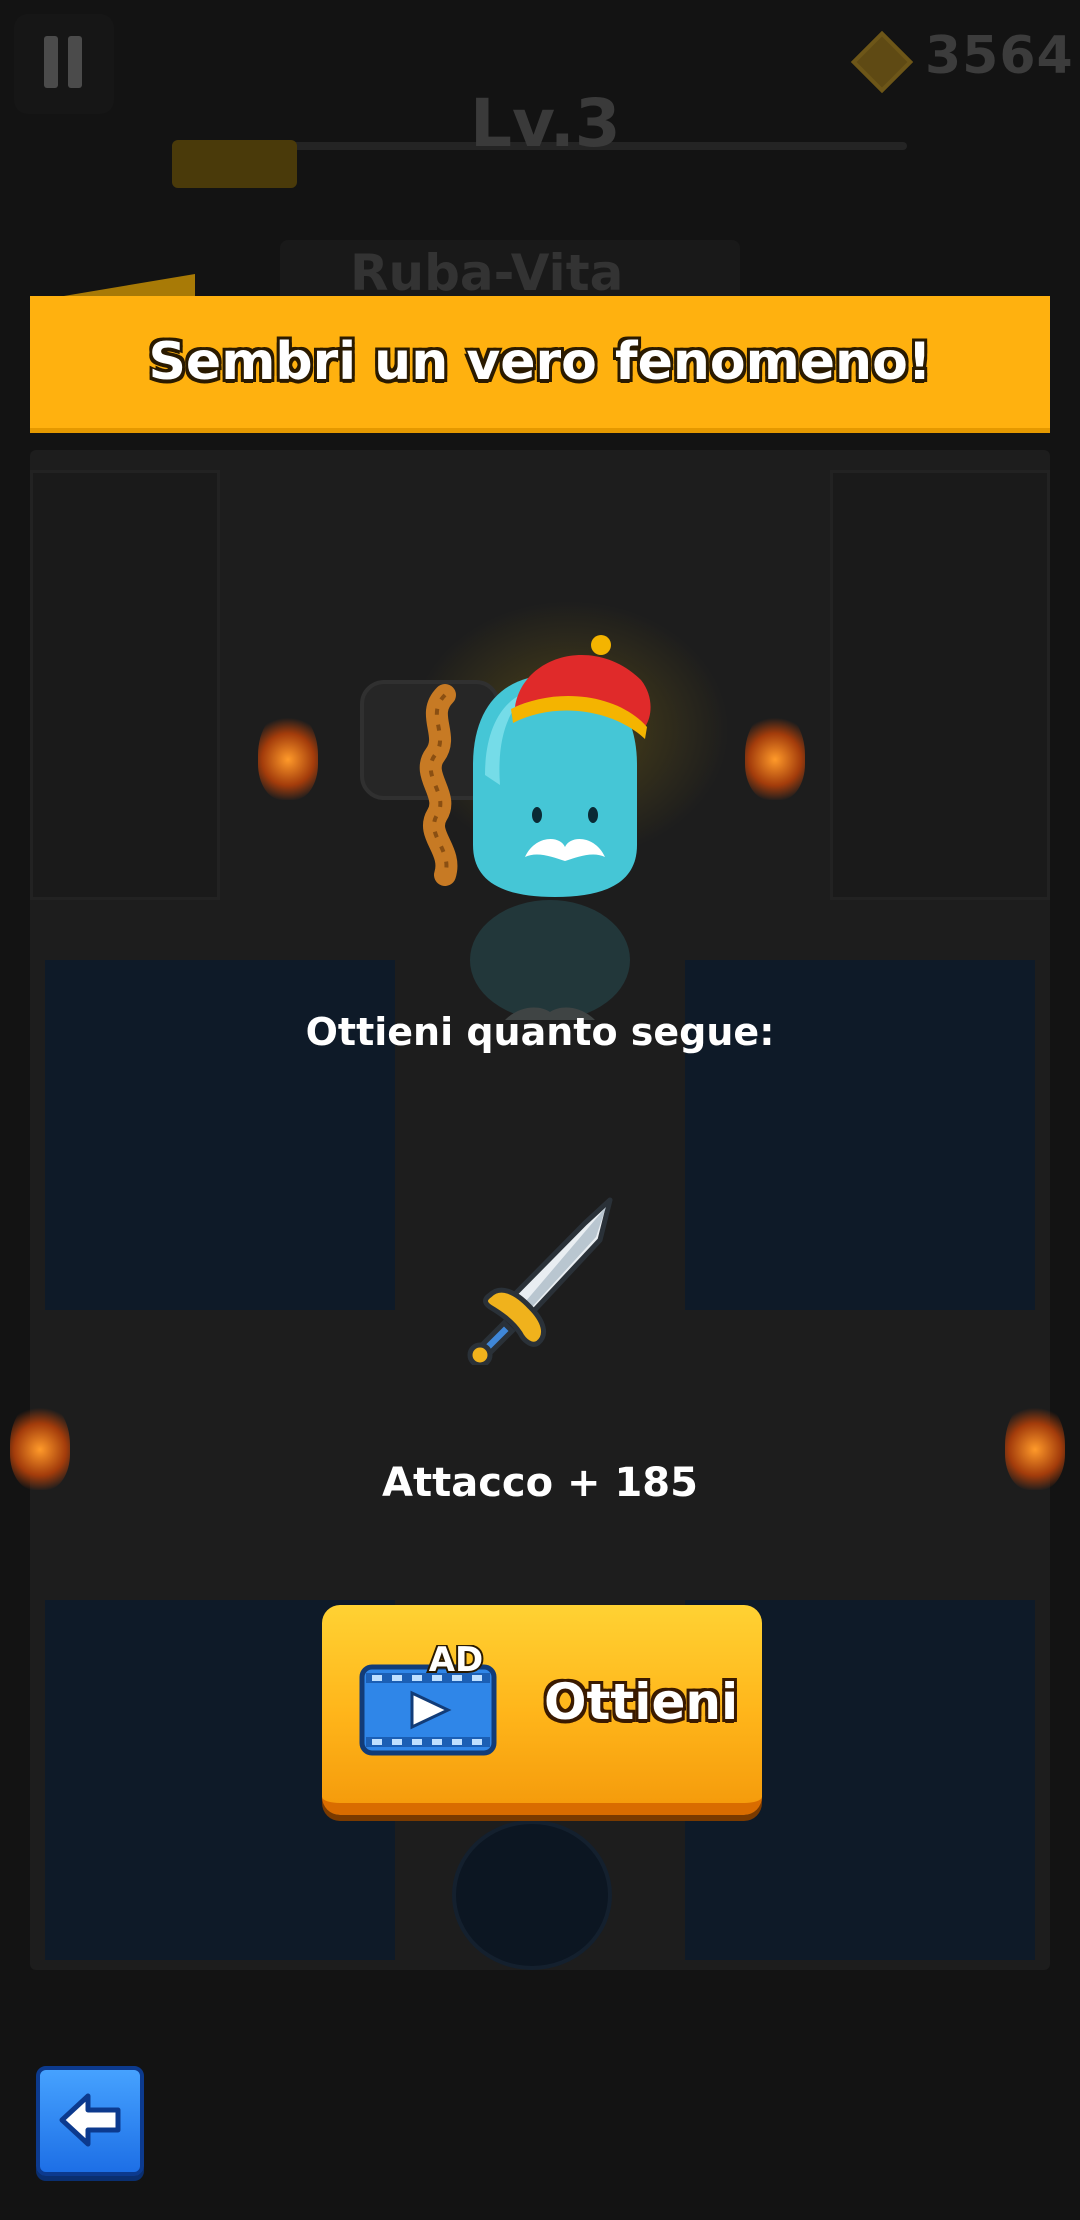 The width and height of the screenshot is (1080, 2220). What do you see at coordinates (456, 1662) in the screenshot?
I see `ad-badge-label: AD` at bounding box center [456, 1662].